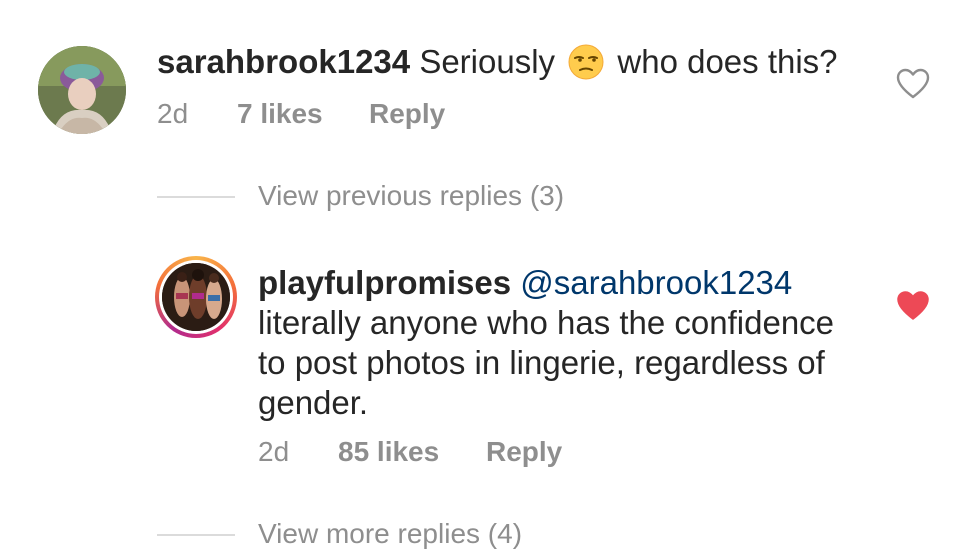 This screenshot has width=980, height=560. Describe the element at coordinates (283, 61) in the screenshot. I see `comment-username: sarahbrook1234` at that location.